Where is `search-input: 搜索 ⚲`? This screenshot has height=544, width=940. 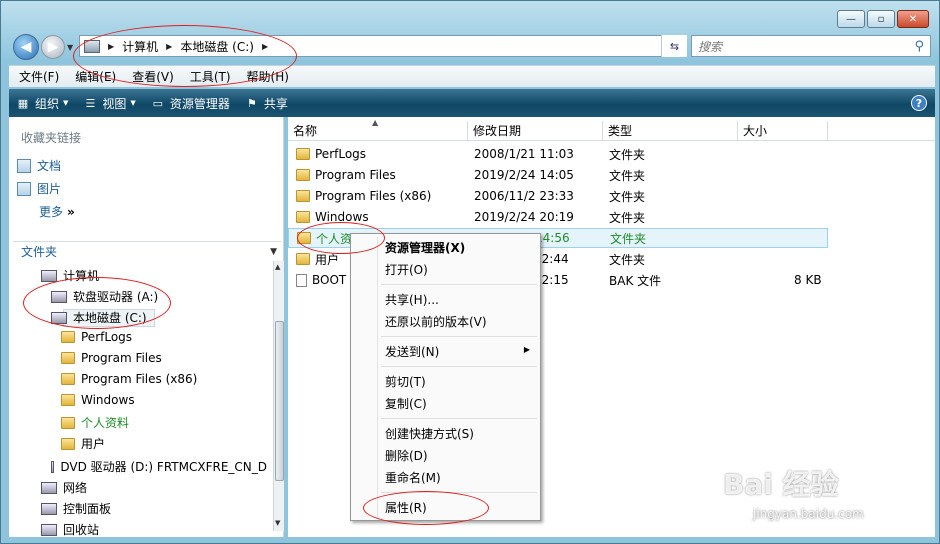
search-input: 搜索 ⚲ is located at coordinates (811, 46).